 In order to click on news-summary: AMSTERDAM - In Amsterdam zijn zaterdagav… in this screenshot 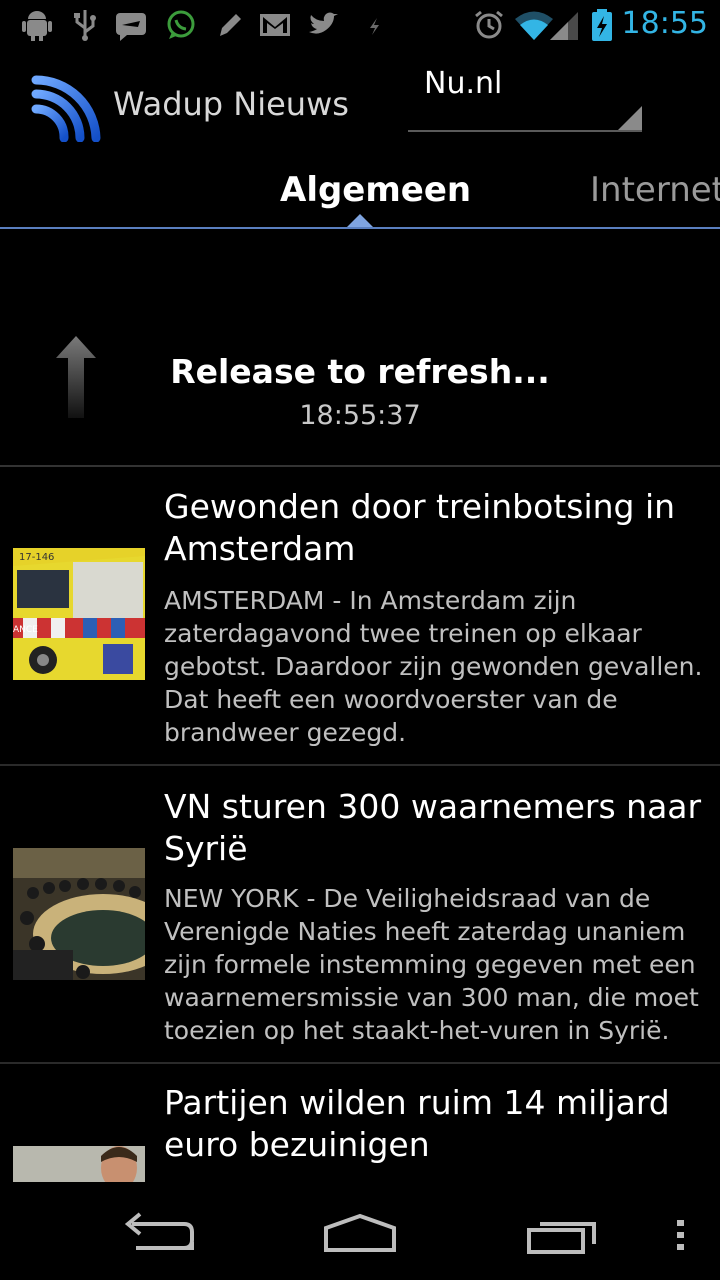, I will do `click(433, 666)`.